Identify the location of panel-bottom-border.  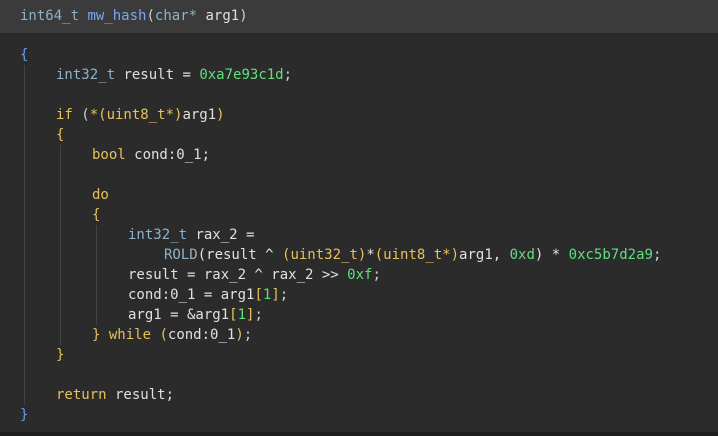
(359, 434).